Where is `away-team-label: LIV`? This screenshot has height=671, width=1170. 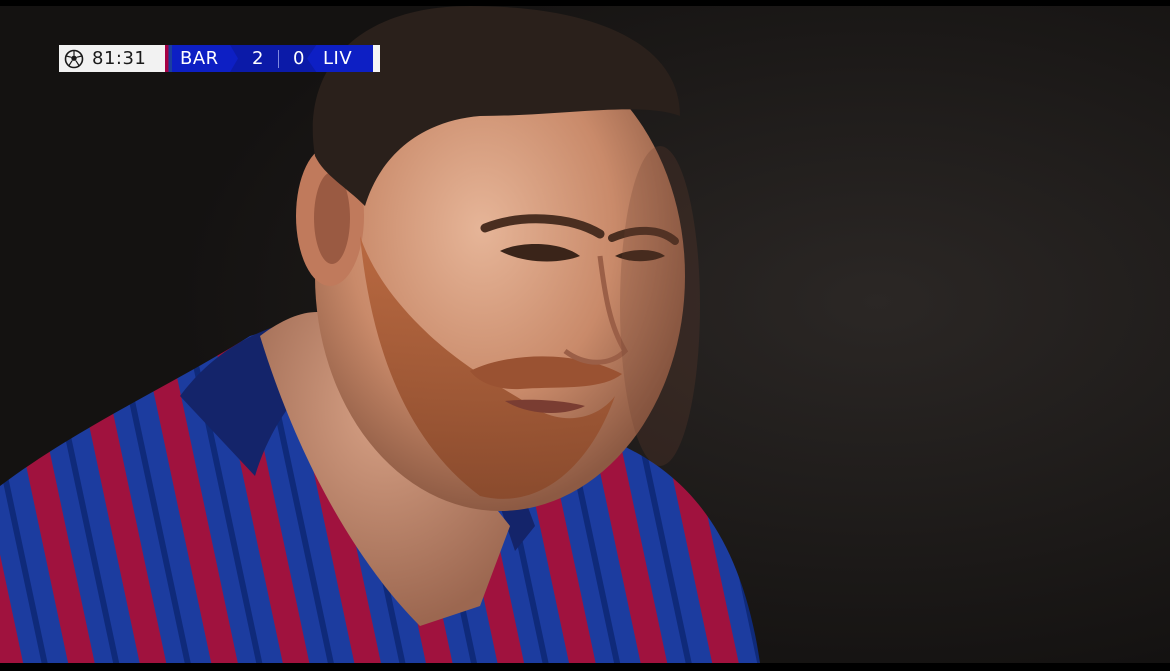
away-team-label: LIV is located at coordinates (338, 58).